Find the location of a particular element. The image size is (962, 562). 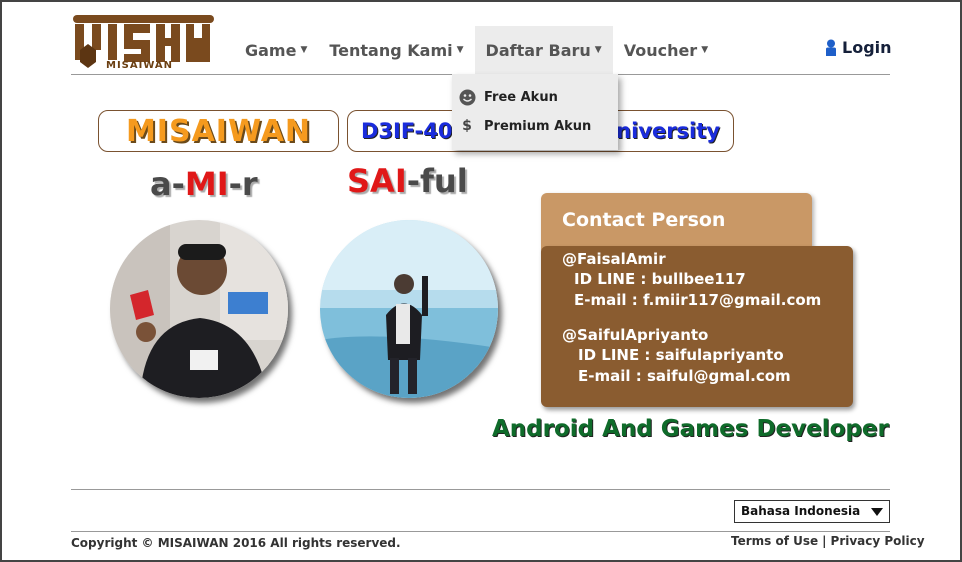

logo-text: MISAIWAN is located at coordinates (140, 65).